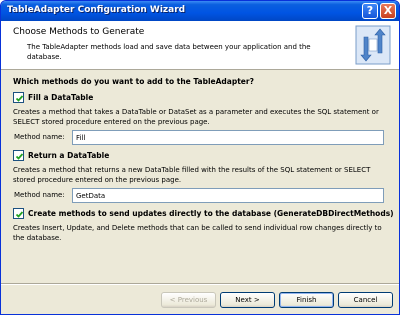 Image resolution: width=400 pixels, height=315 pixels. Describe the element at coordinates (200, 284) in the screenshot. I see `footer-divider` at that location.